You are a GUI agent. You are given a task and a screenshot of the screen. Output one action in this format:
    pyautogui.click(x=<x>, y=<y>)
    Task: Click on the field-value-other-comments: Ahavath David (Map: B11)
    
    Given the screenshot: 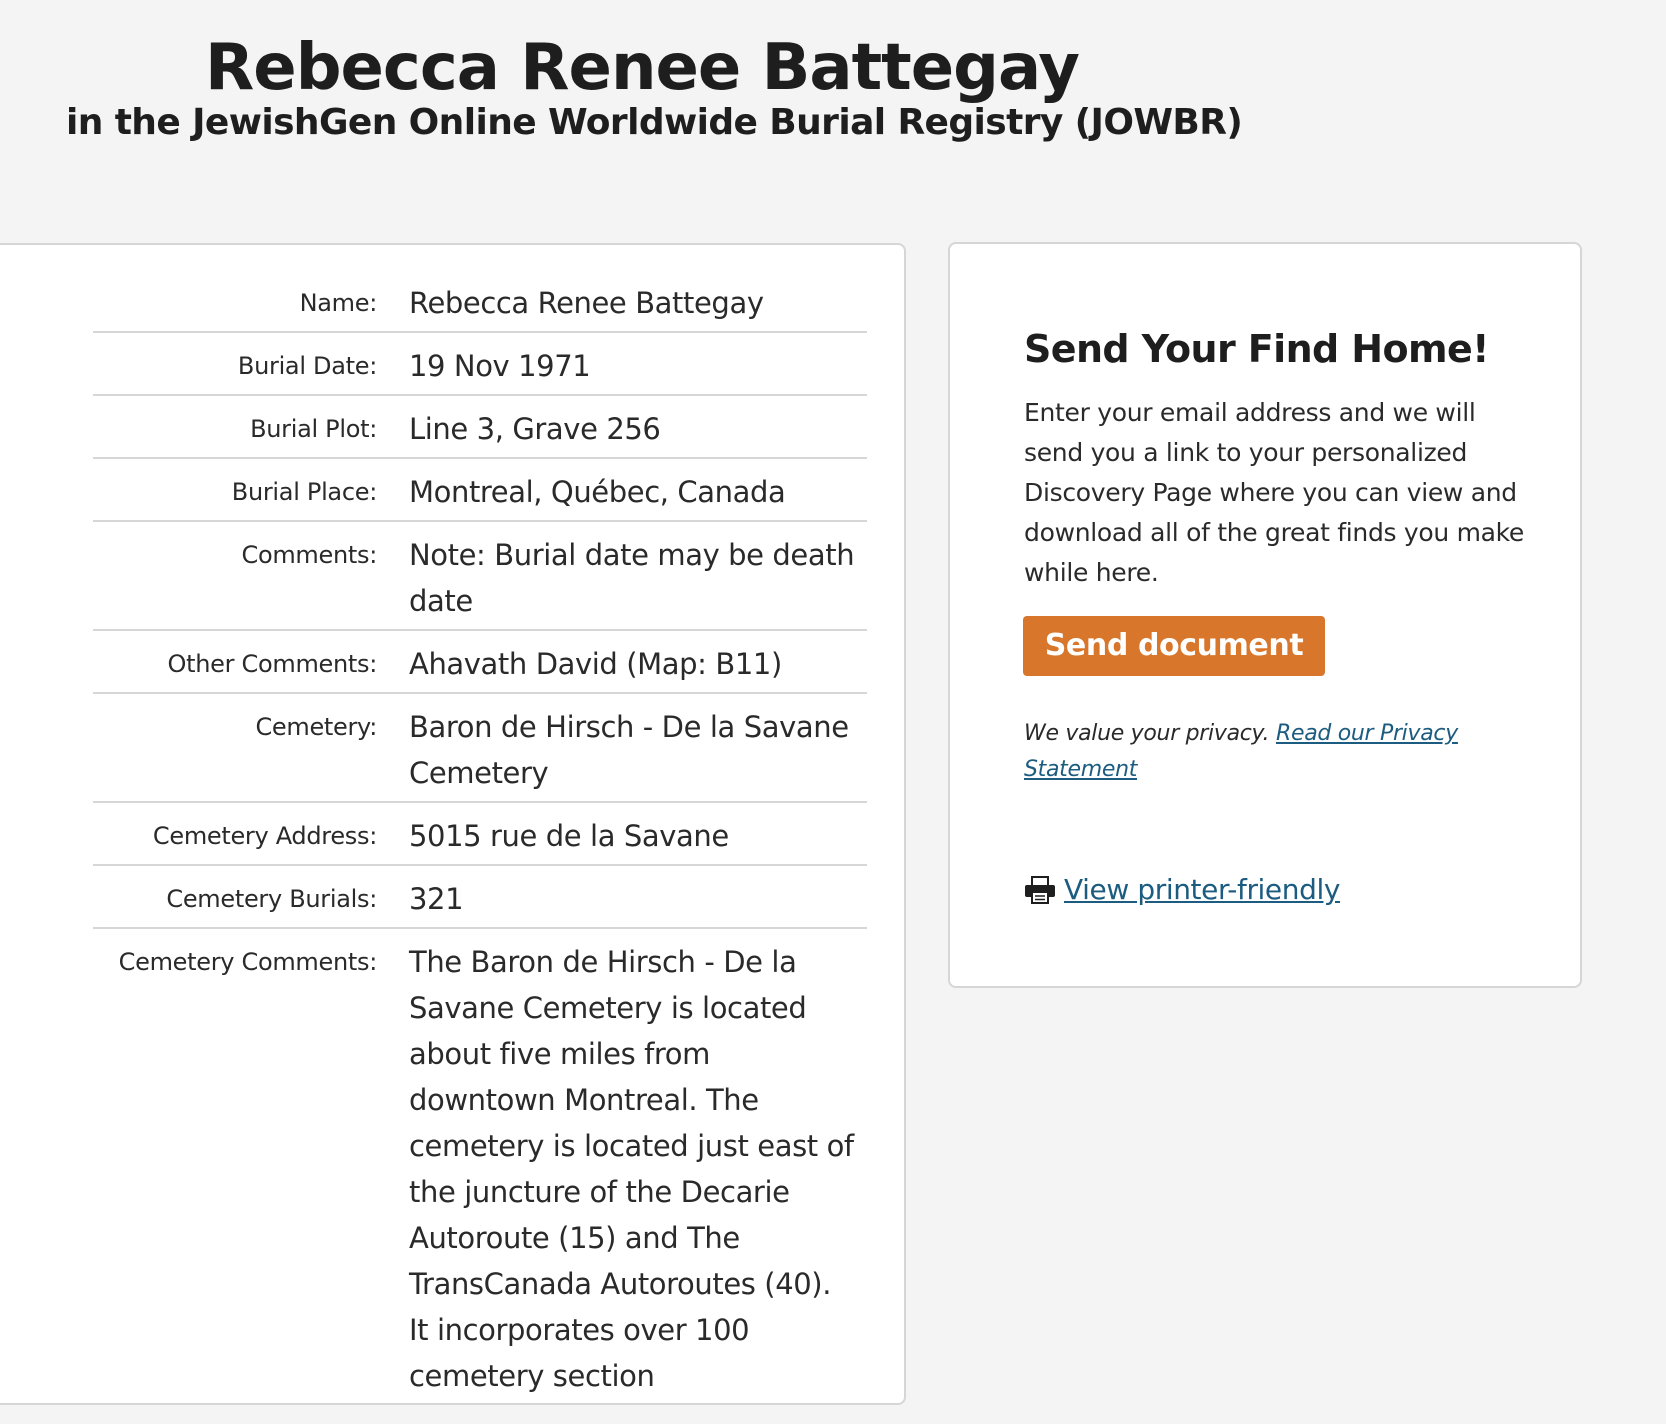 What is the action you would take?
    pyautogui.click(x=638, y=662)
    